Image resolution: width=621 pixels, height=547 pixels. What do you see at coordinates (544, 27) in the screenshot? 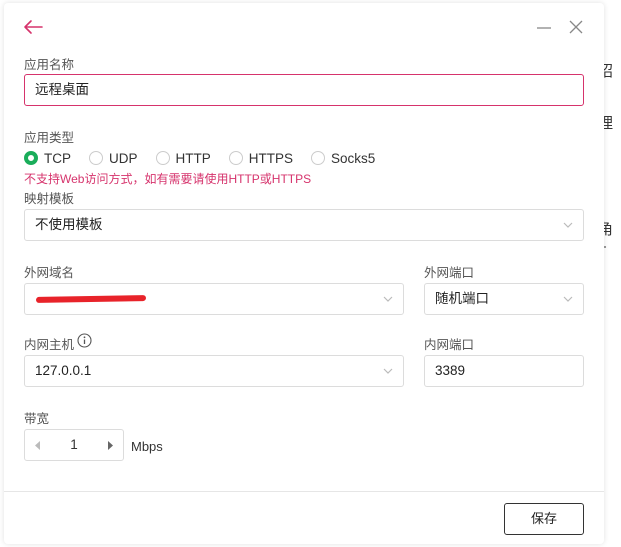
I see `minimize-icon` at bounding box center [544, 27].